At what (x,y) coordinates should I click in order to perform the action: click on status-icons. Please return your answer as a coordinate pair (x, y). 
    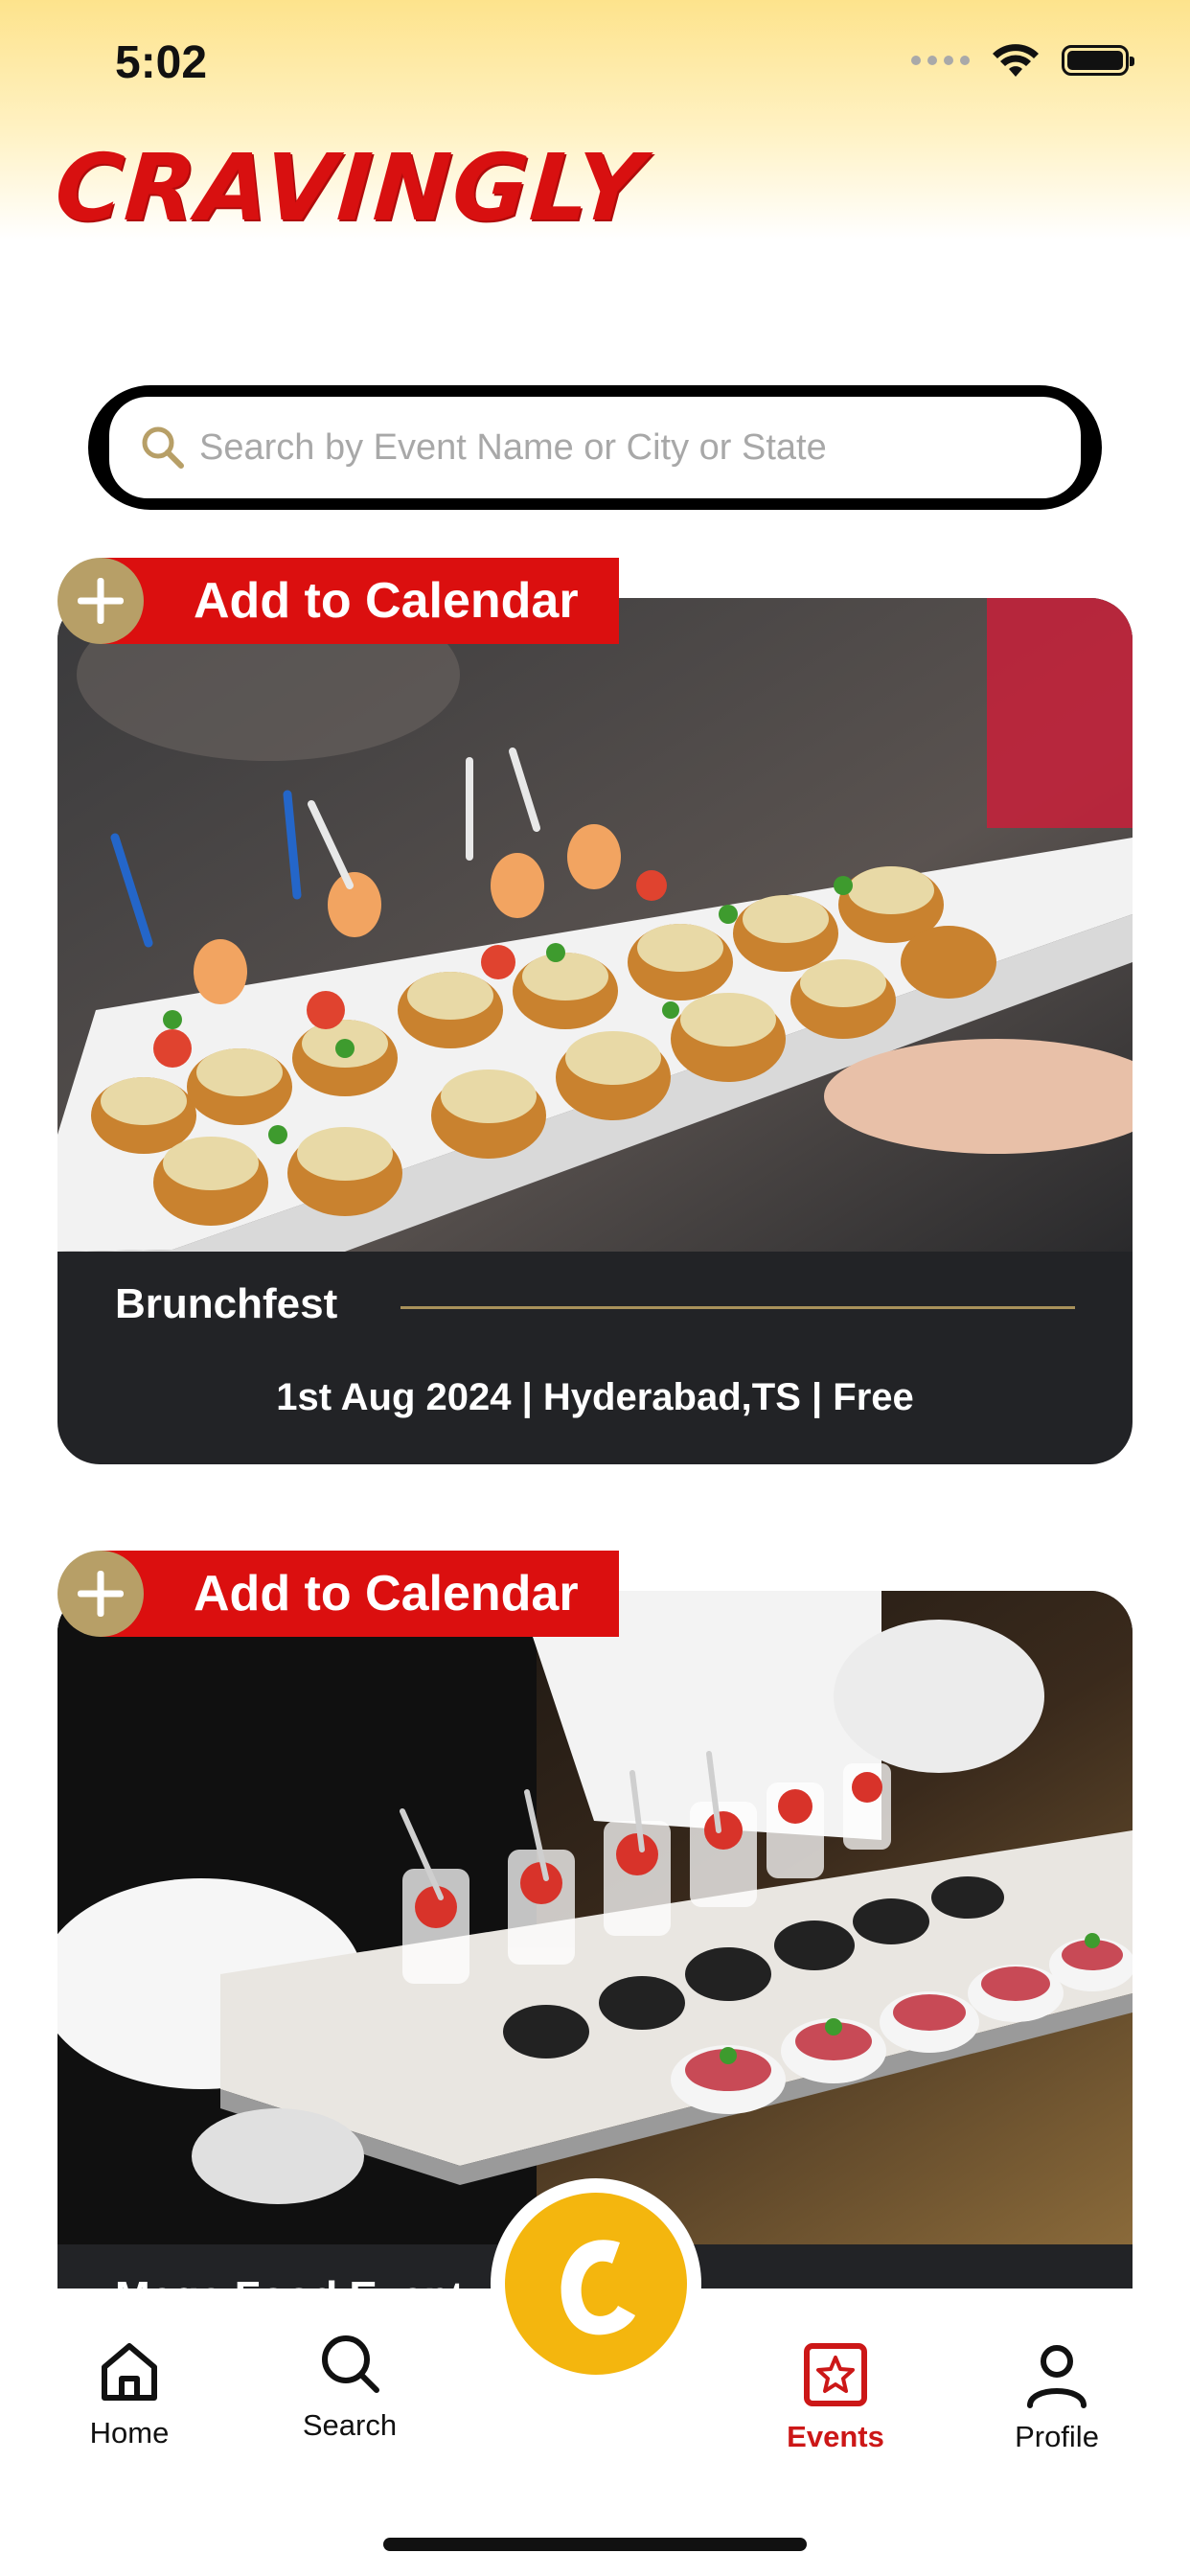
    Looking at the image, I should click on (1022, 60).